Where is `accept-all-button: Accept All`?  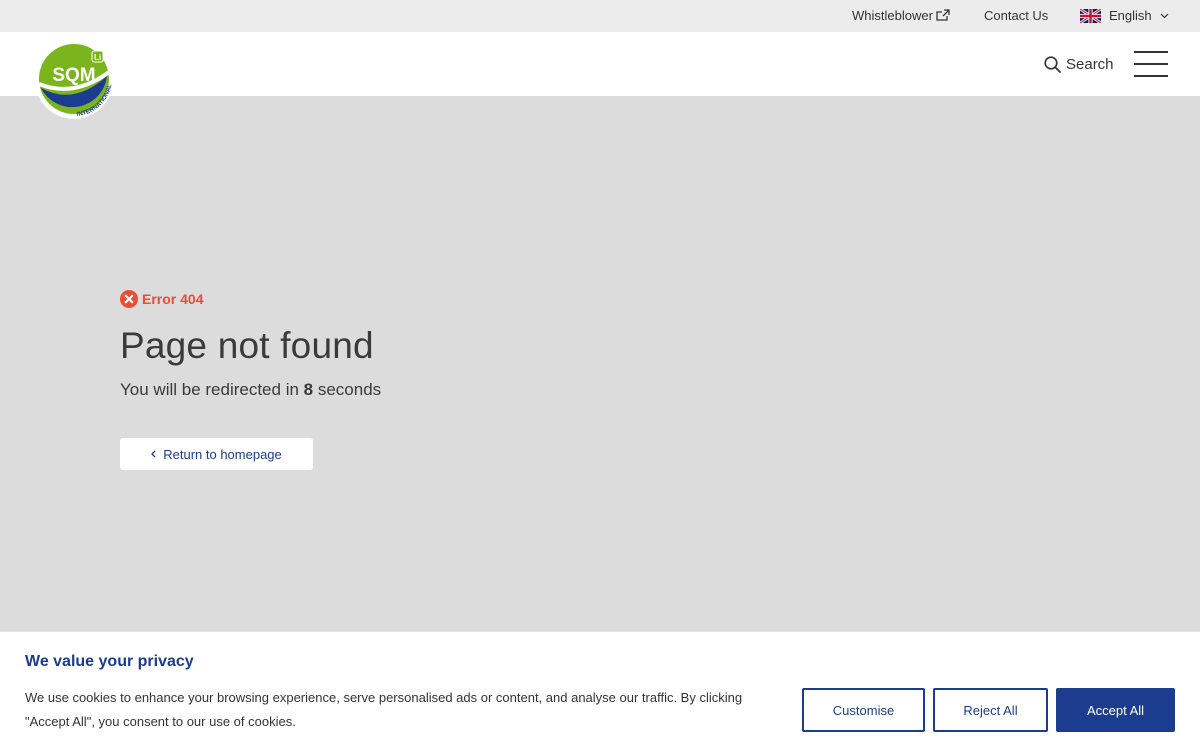
accept-all-button: Accept All is located at coordinates (1115, 710).